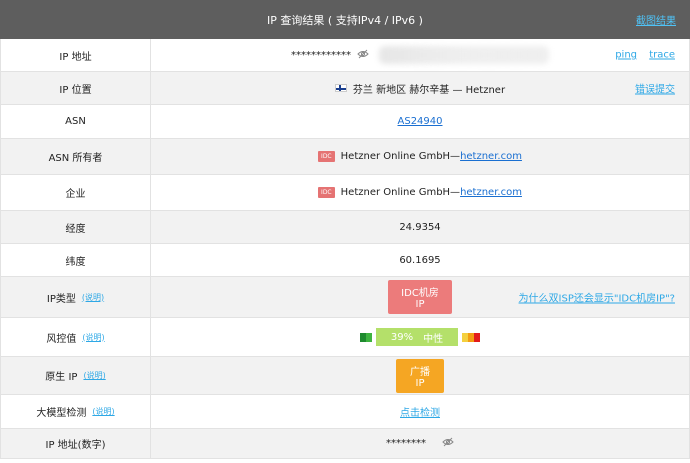 This screenshot has height=463, width=690. What do you see at coordinates (491, 192) in the screenshot?
I see `company-domain-link: hetzner.com` at bounding box center [491, 192].